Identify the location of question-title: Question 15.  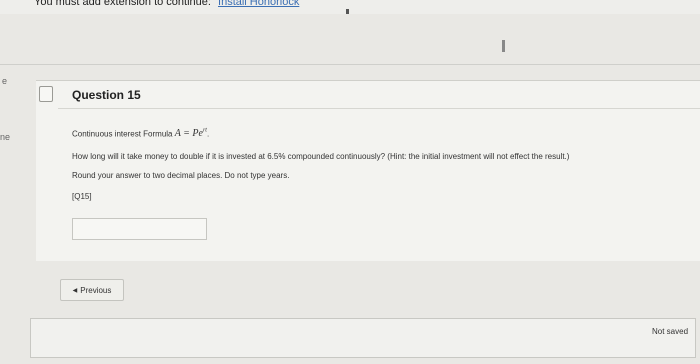
(106, 95).